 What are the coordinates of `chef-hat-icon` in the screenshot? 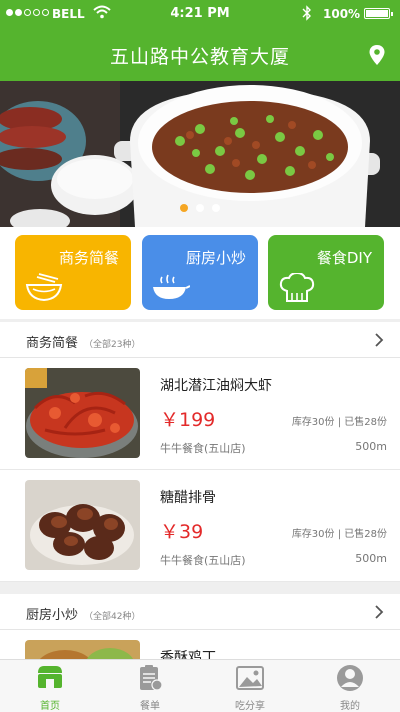 It's located at (297, 287).